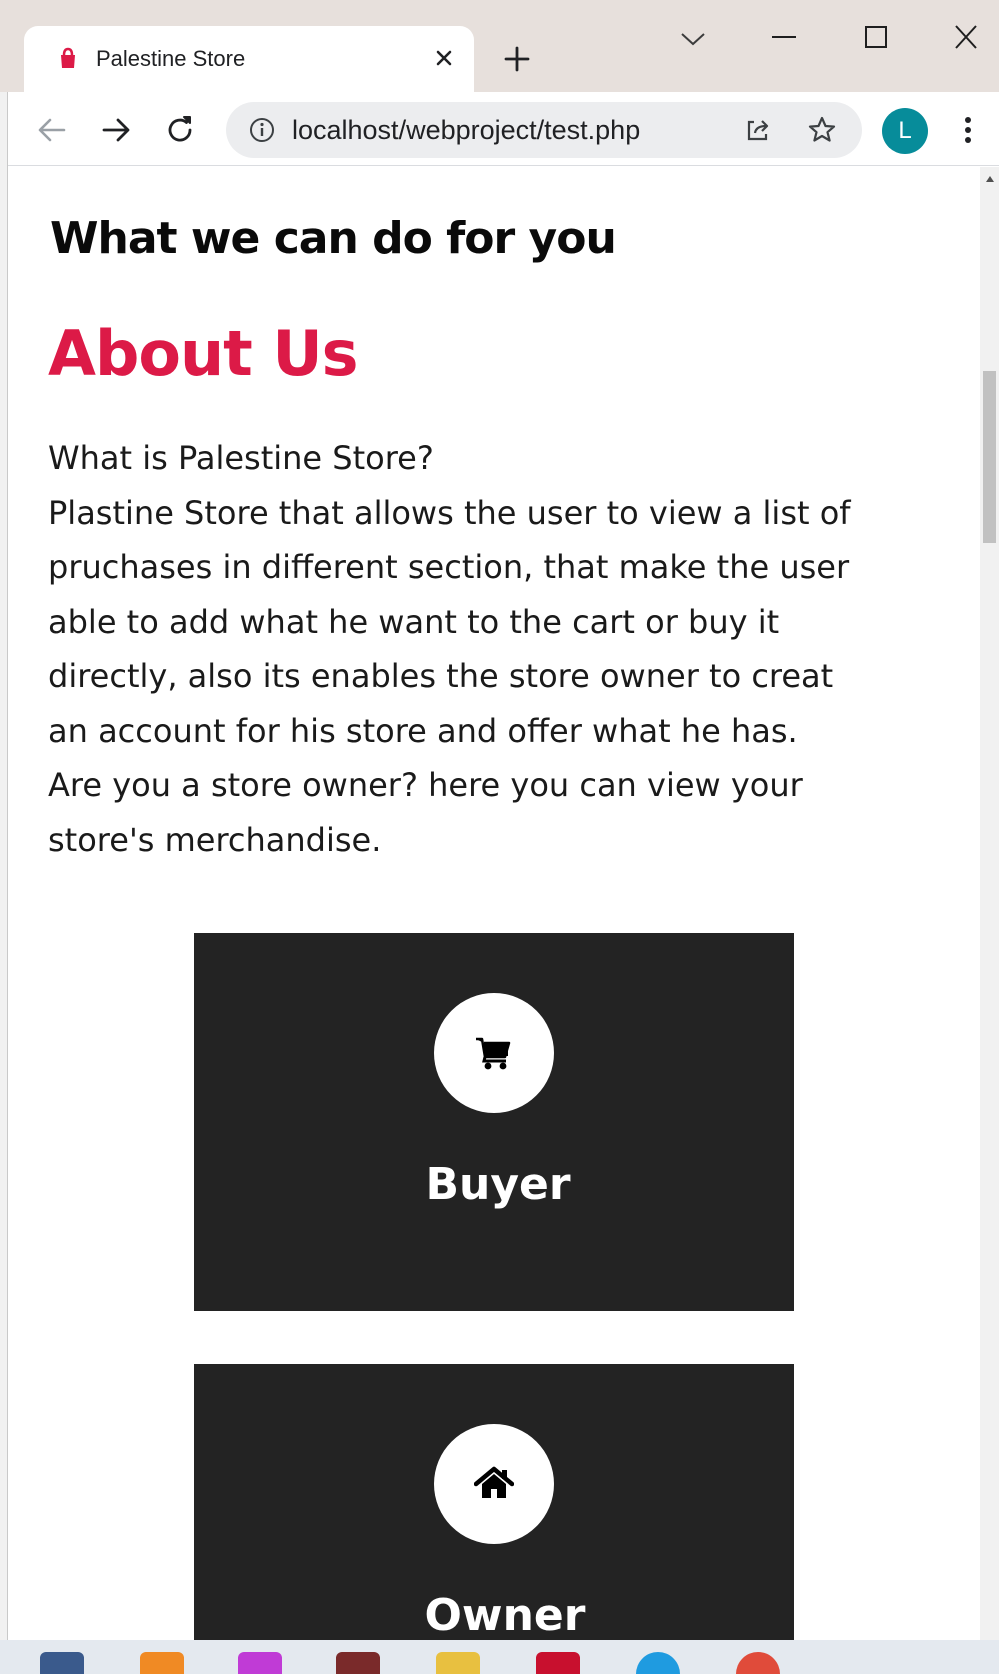  Describe the element at coordinates (876, 37) in the screenshot. I see `window-maximize-icon` at that location.